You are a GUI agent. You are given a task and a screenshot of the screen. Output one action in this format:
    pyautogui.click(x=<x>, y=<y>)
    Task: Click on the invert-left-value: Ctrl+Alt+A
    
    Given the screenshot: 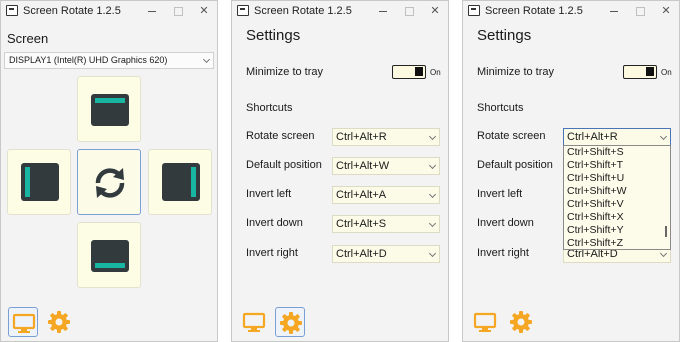 What is the action you would take?
    pyautogui.click(x=361, y=195)
    